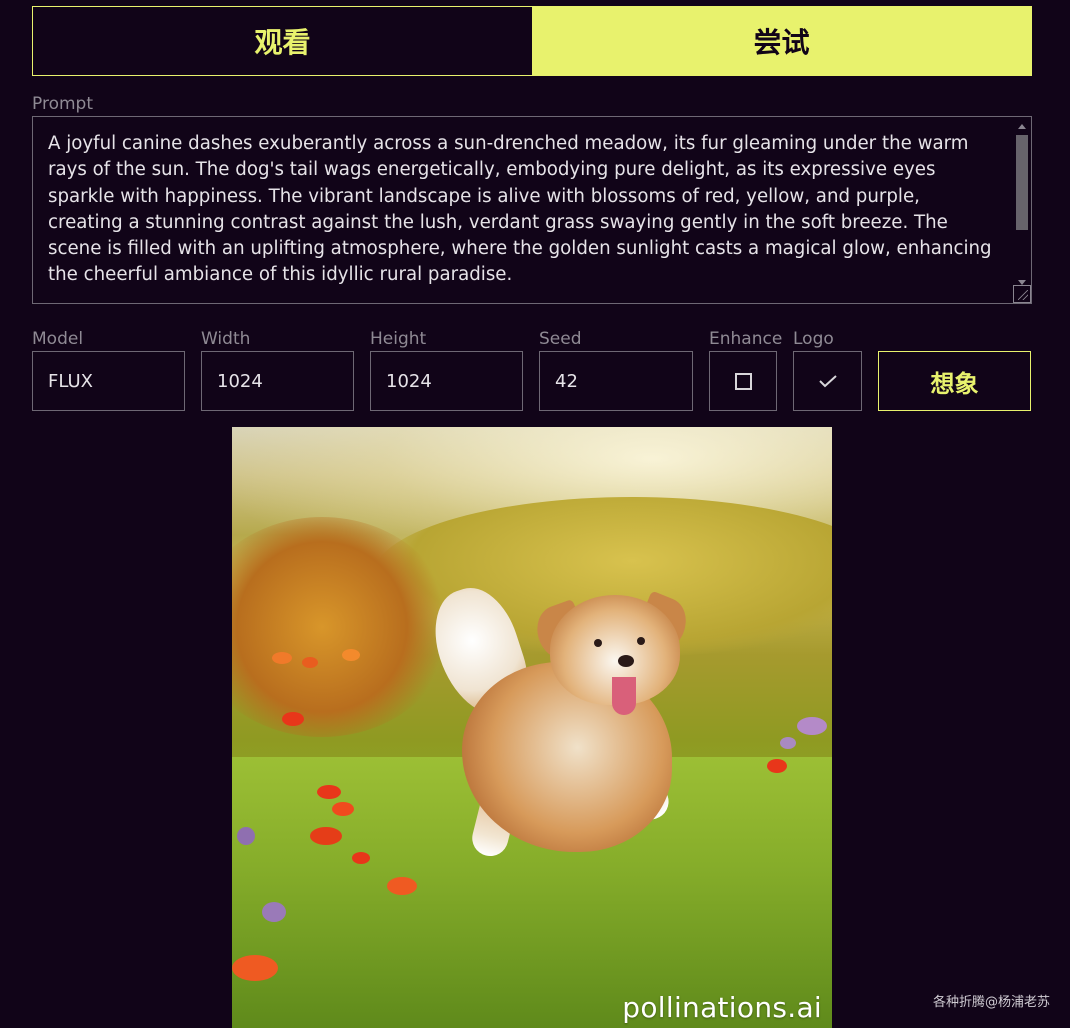 Image resolution: width=1070 pixels, height=1028 pixels. What do you see at coordinates (813, 339) in the screenshot?
I see `logo-label: Logo` at bounding box center [813, 339].